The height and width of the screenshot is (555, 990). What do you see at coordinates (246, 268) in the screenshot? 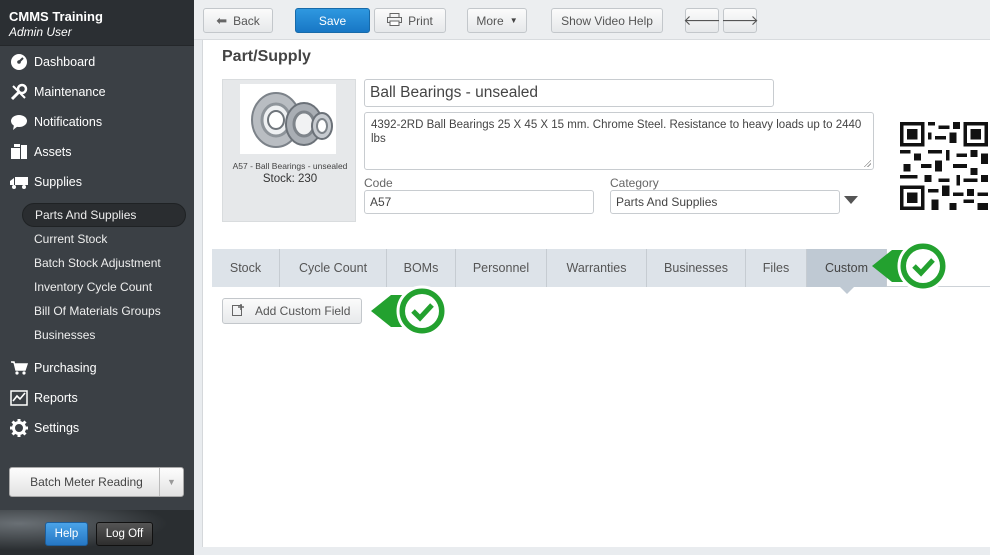
I see `tab-stock: Stock` at bounding box center [246, 268].